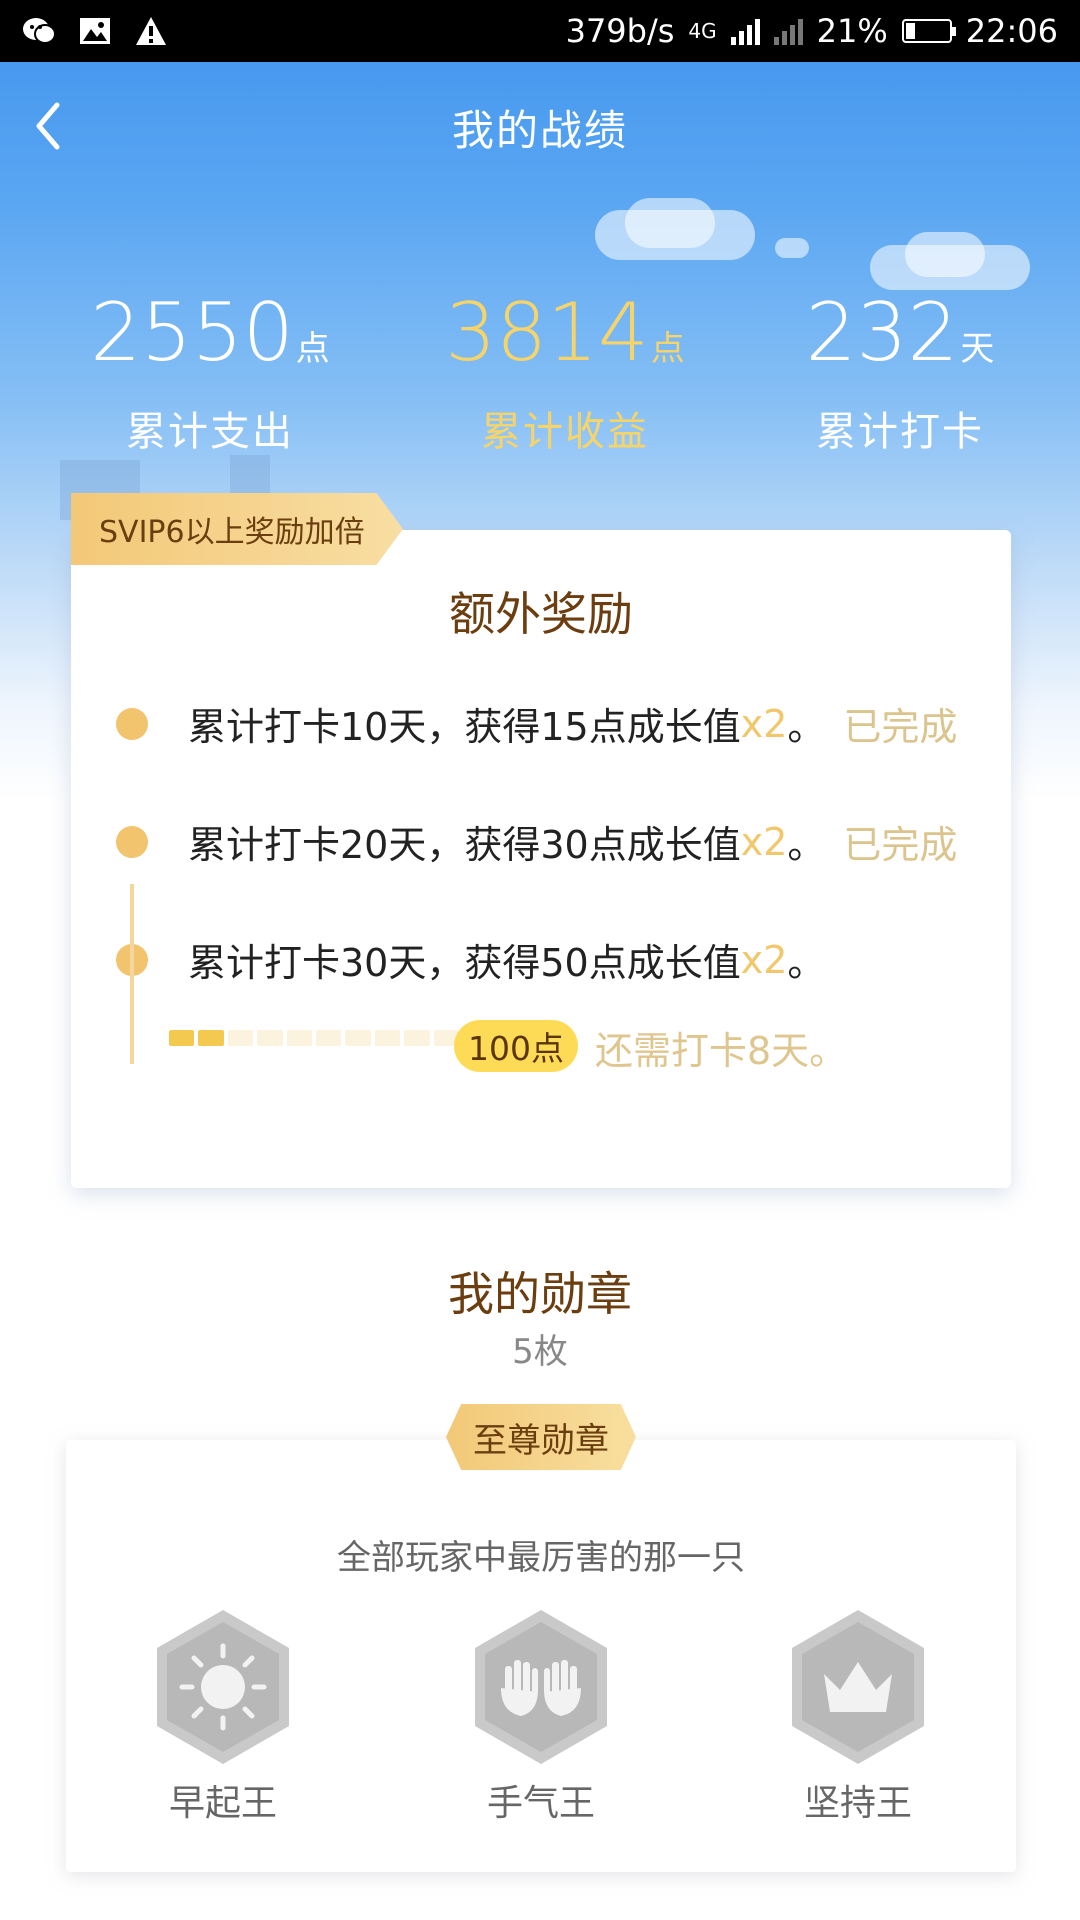  What do you see at coordinates (702, 31) in the screenshot?
I see `network-type: 4G` at bounding box center [702, 31].